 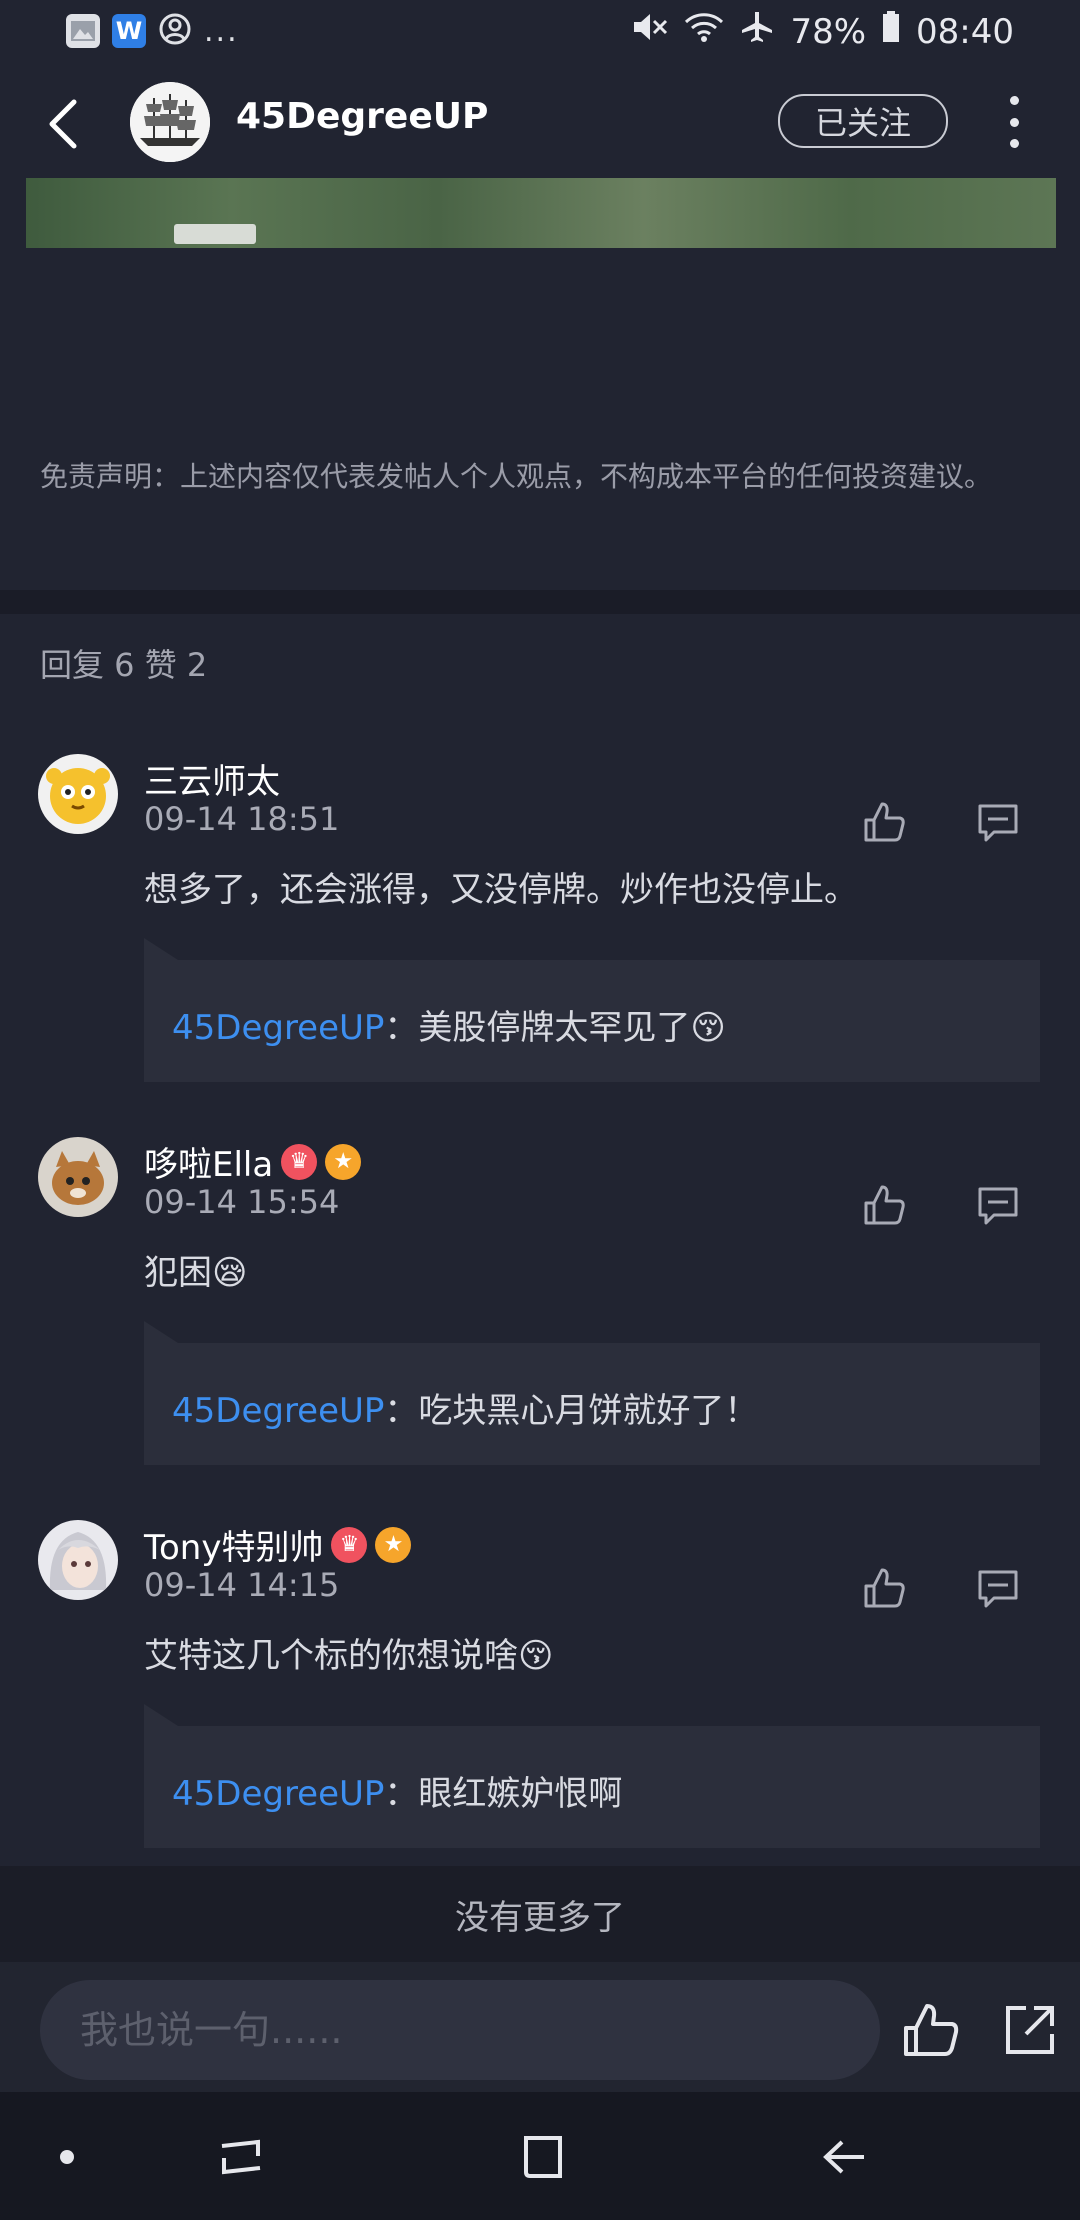 I want to click on comment-author: 三云师太, so click(x=212, y=778).